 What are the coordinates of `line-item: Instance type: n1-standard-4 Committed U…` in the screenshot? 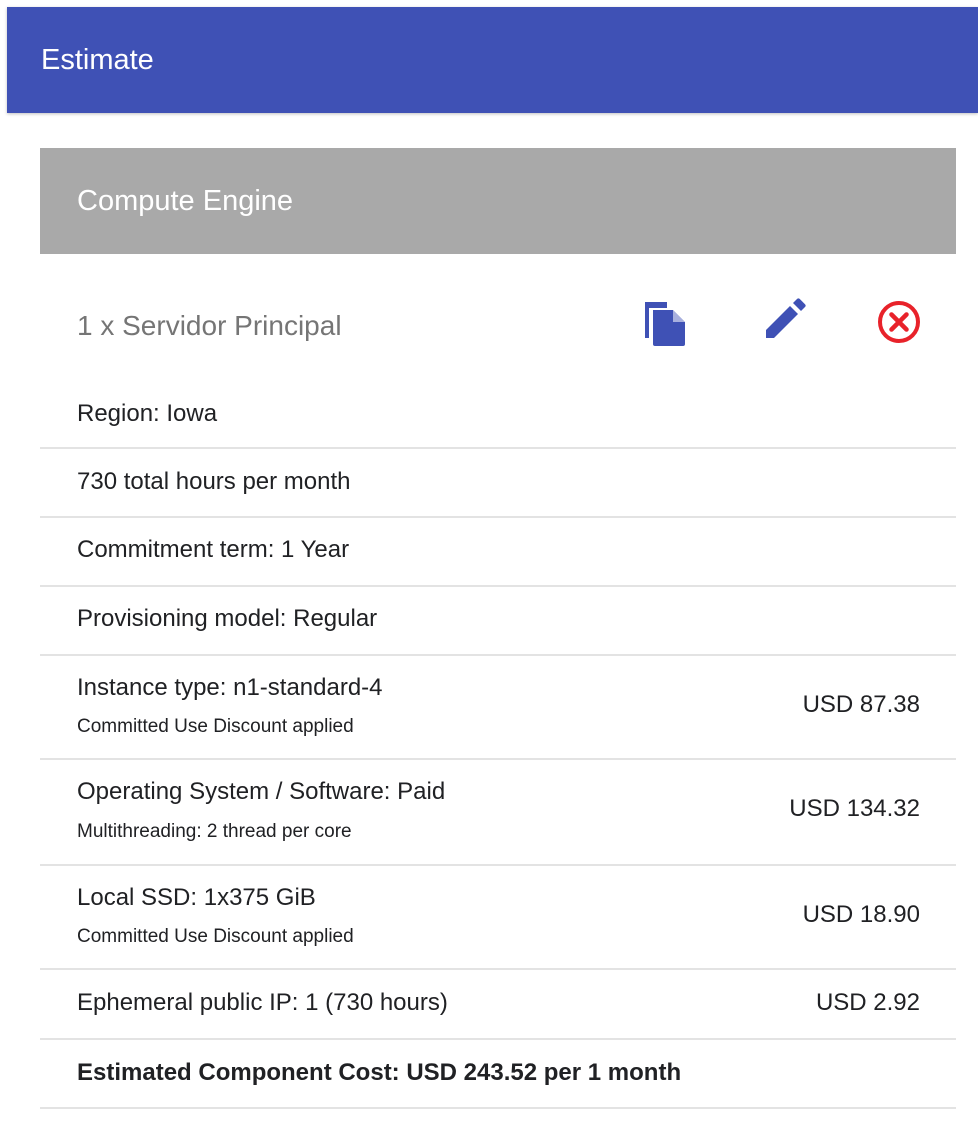 It's located at (498, 708).